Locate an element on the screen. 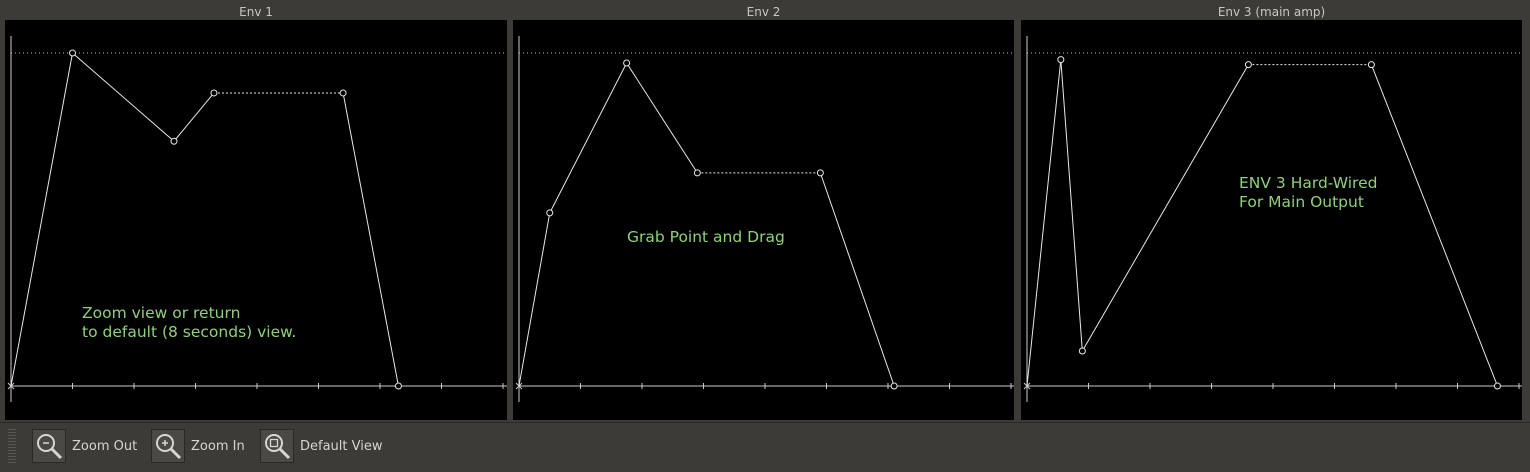 The width and height of the screenshot is (1530, 472). zoom-out-icon is located at coordinates (49, 446).